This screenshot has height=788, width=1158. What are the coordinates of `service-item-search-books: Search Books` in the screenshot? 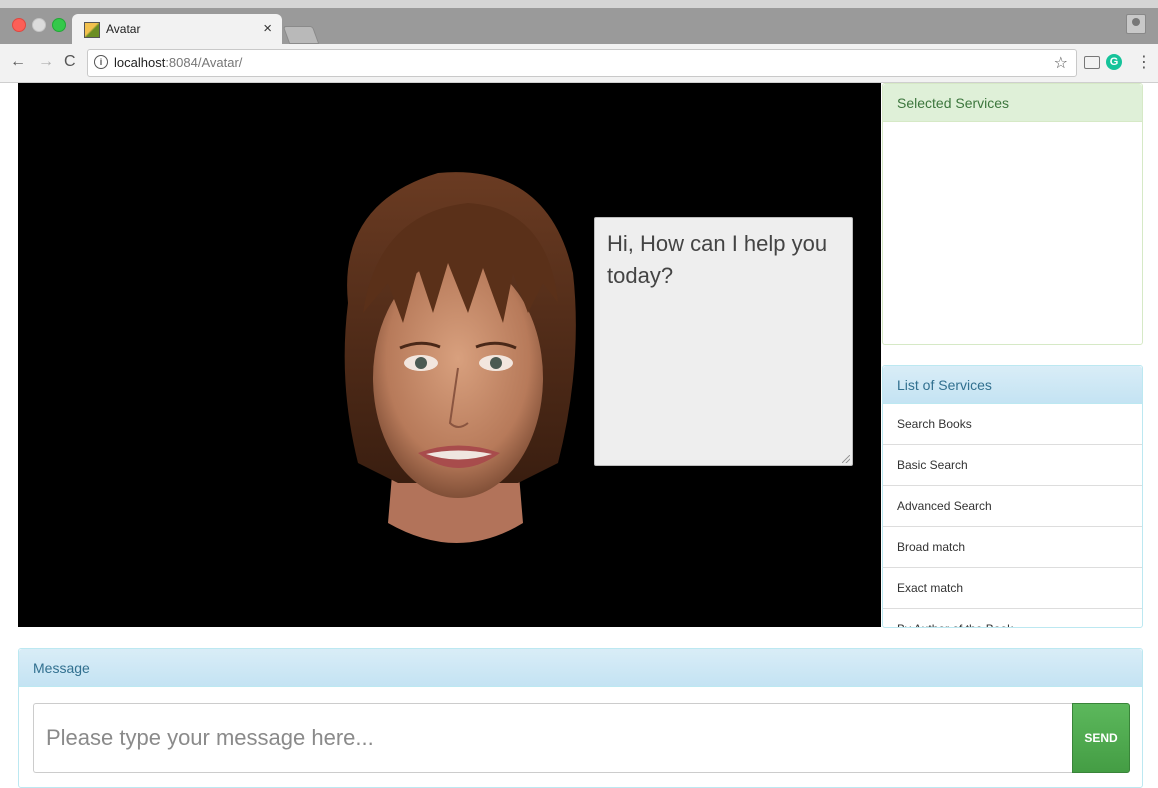 It's located at (1012, 424).